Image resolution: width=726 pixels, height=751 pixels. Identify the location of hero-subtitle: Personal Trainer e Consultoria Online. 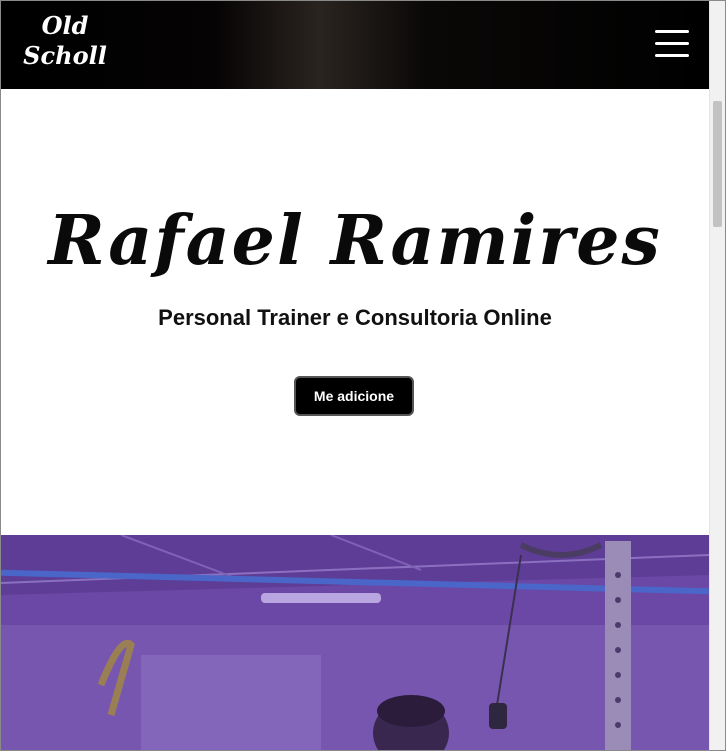
(355, 317).